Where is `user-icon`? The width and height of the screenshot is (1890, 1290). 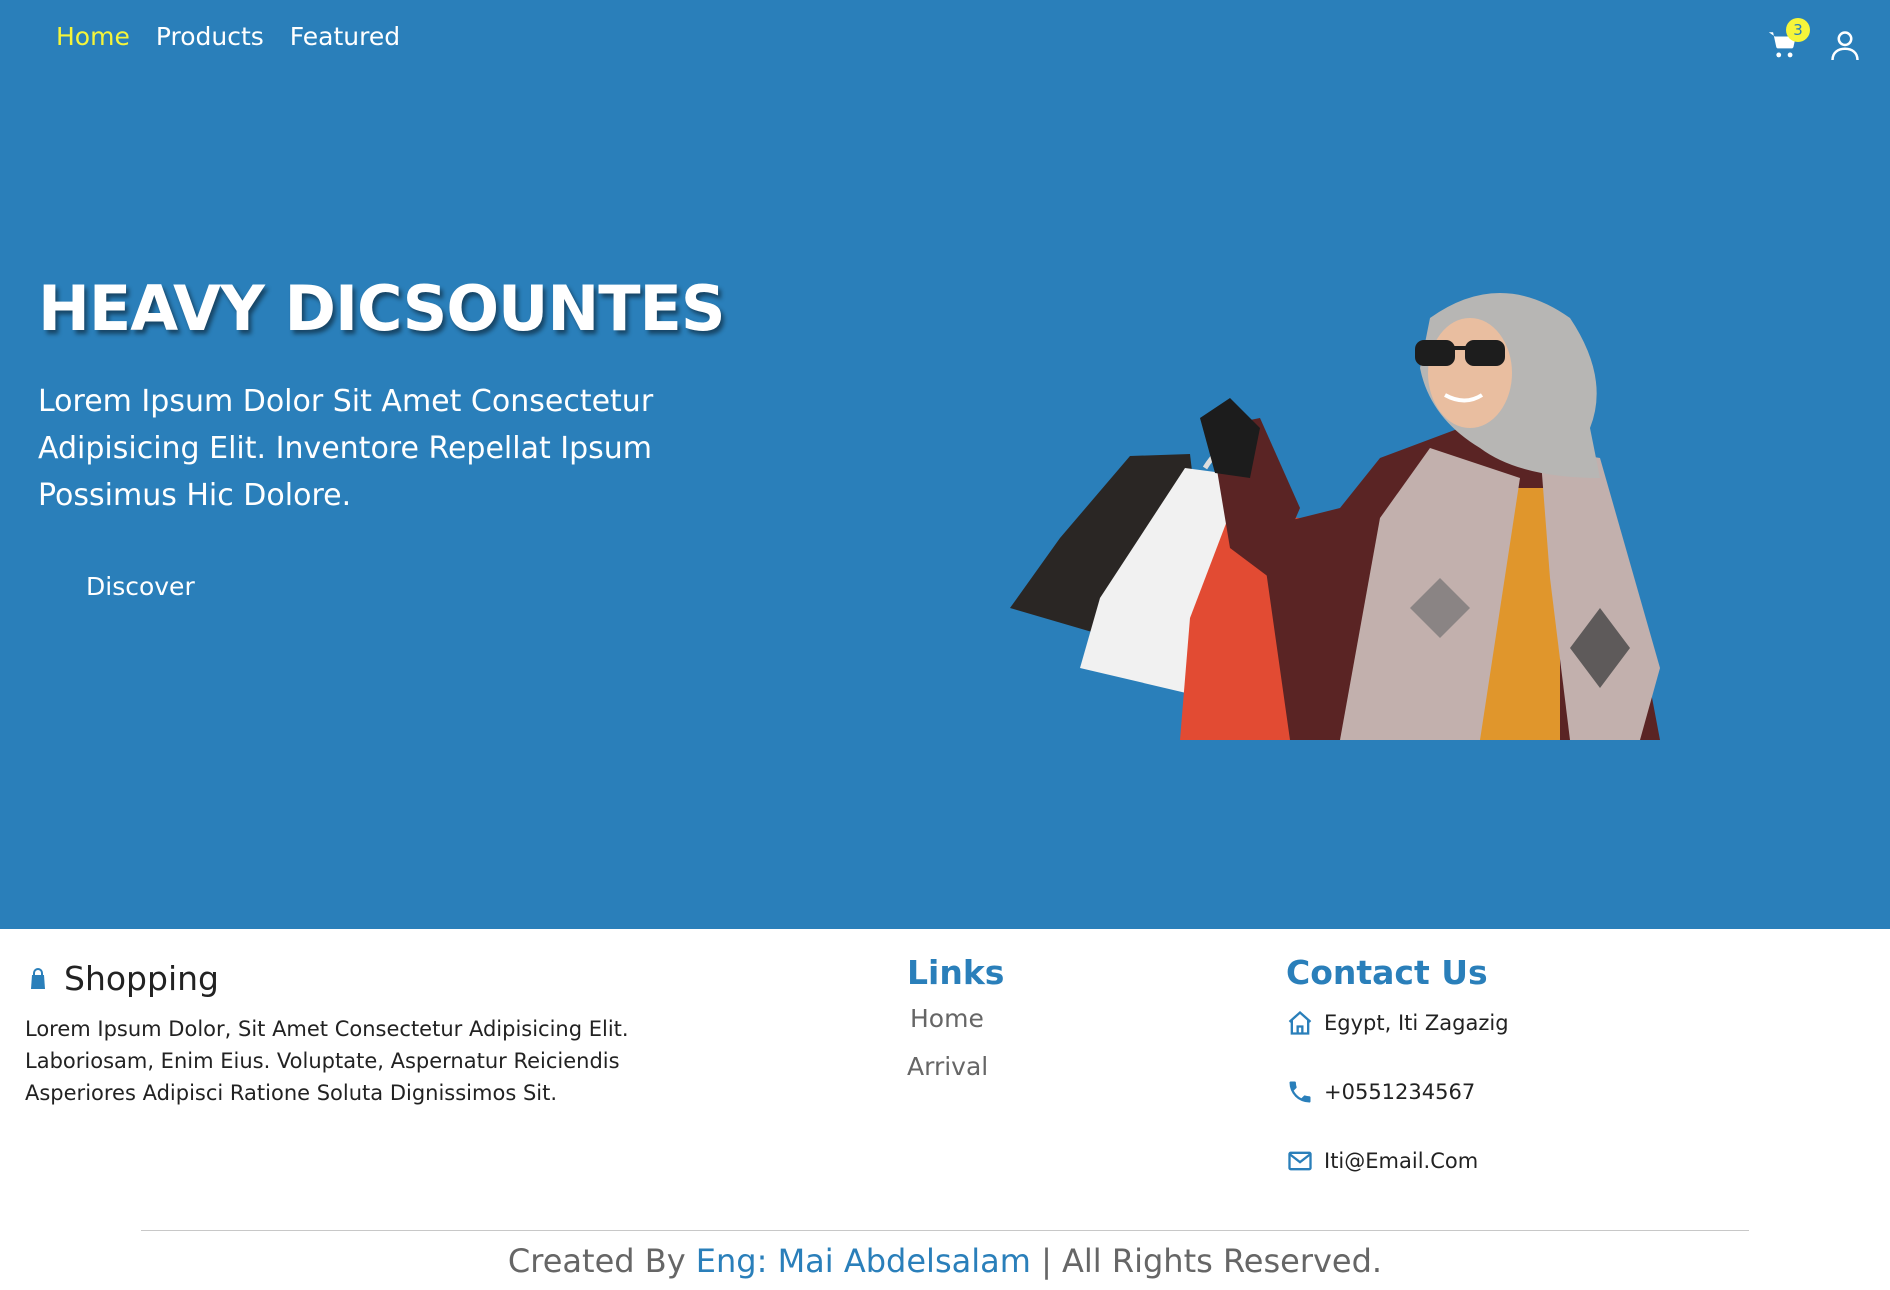
user-icon is located at coordinates (1845, 46).